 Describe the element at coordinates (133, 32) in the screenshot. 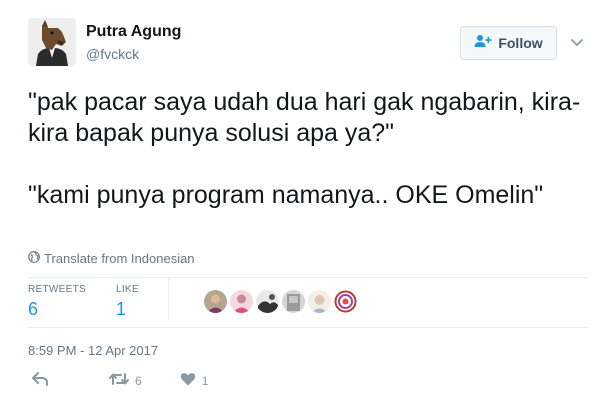

I see `user-name: Putra Agung` at that location.